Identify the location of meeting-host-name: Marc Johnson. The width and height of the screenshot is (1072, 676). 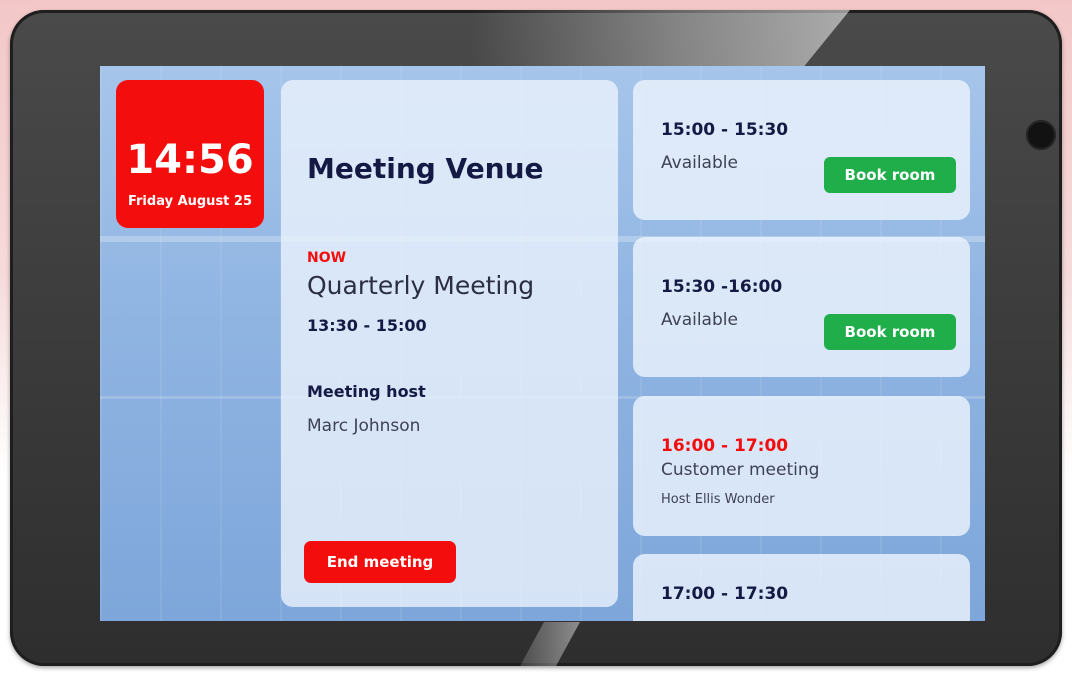
(364, 426).